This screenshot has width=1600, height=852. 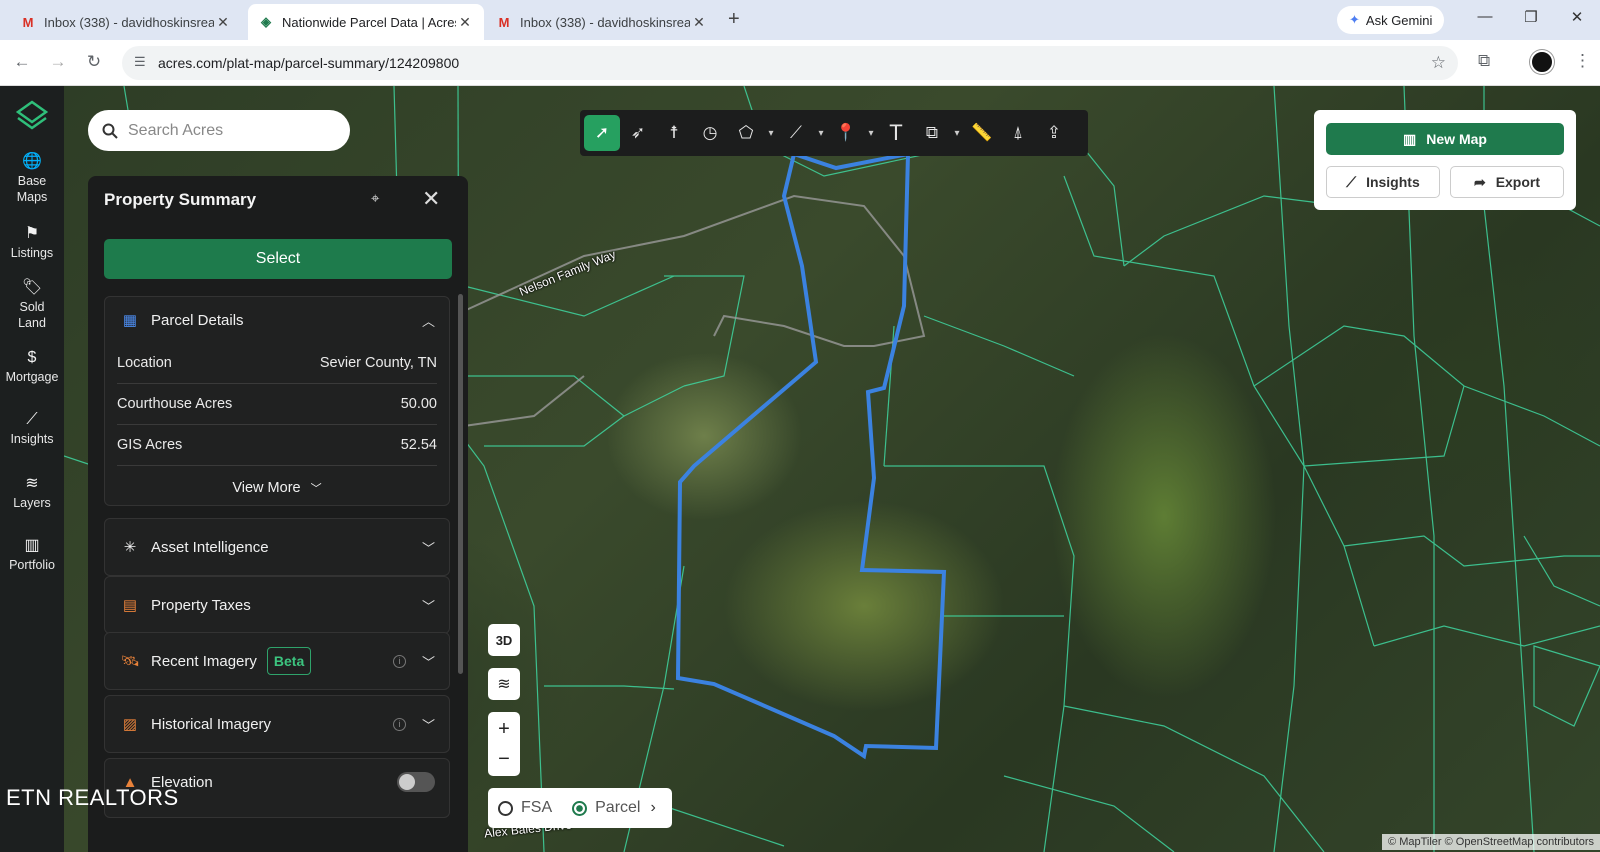 What do you see at coordinates (1542, 62) in the screenshot?
I see `profile-avatar` at bounding box center [1542, 62].